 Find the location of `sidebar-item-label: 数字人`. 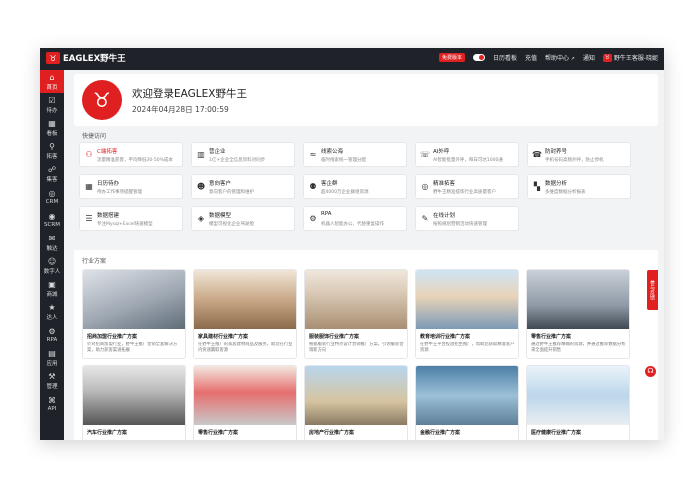

sidebar-item-label: 数字人 is located at coordinates (52, 271).